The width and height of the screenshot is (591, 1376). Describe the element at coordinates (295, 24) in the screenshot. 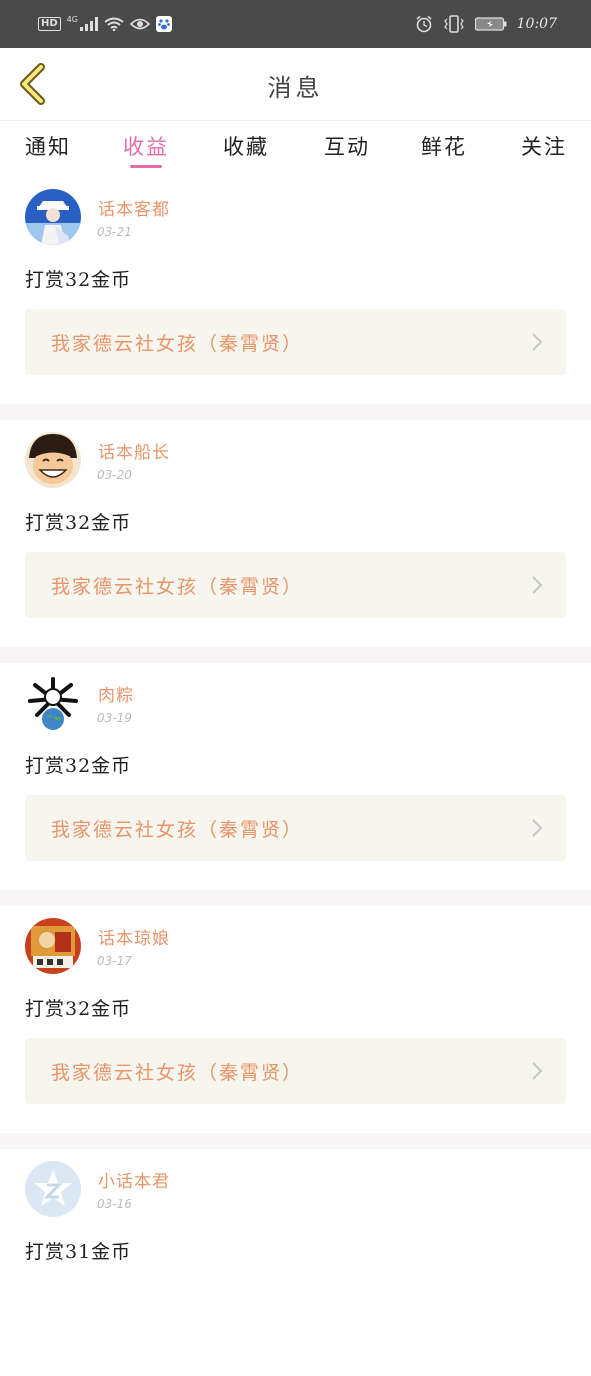

I see `status-bar: HD 4G 10:07` at that location.